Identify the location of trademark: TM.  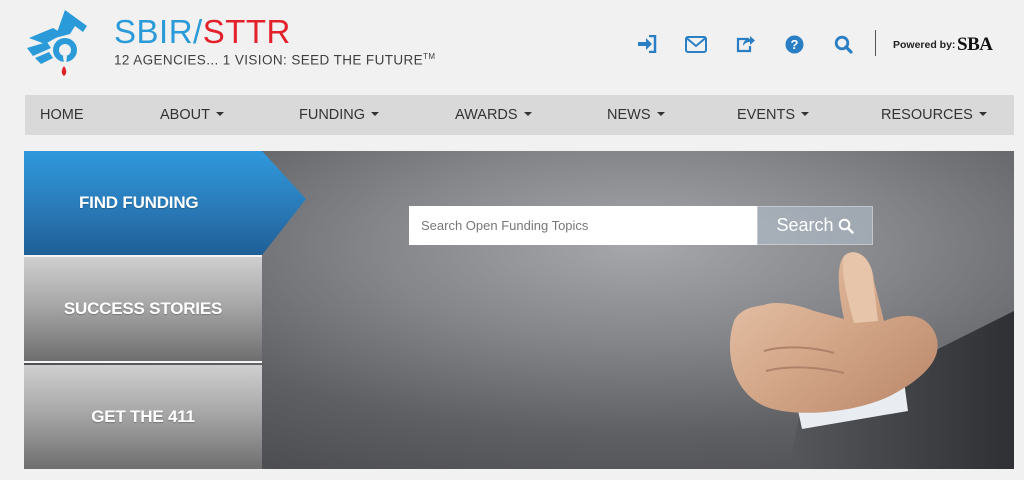
(429, 56).